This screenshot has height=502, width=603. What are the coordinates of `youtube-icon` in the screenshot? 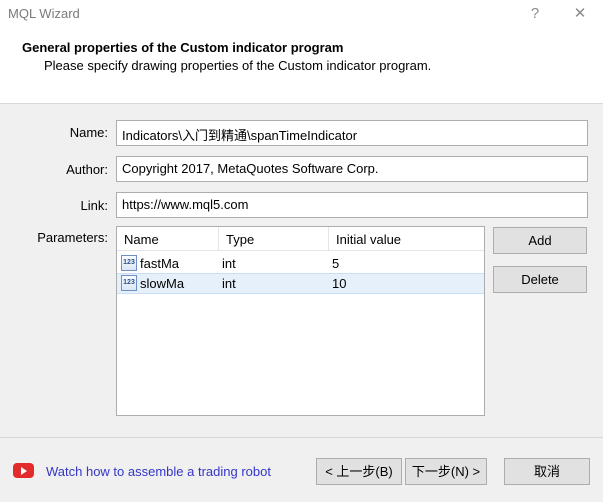 It's located at (23, 470).